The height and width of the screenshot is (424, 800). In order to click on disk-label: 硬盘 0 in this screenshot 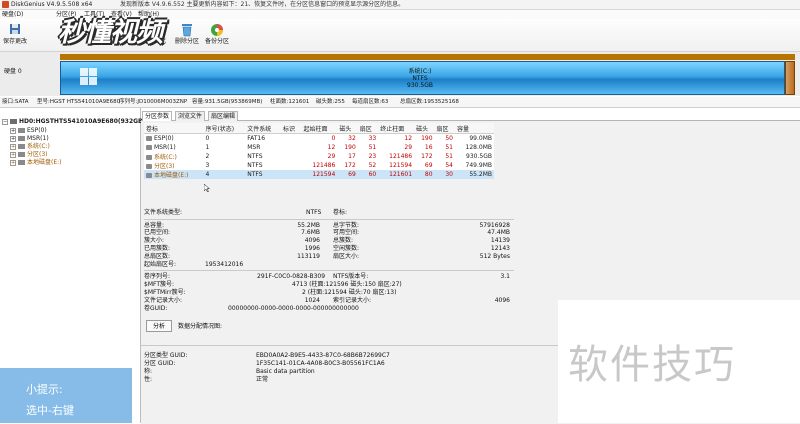, I will do `click(13, 71)`.